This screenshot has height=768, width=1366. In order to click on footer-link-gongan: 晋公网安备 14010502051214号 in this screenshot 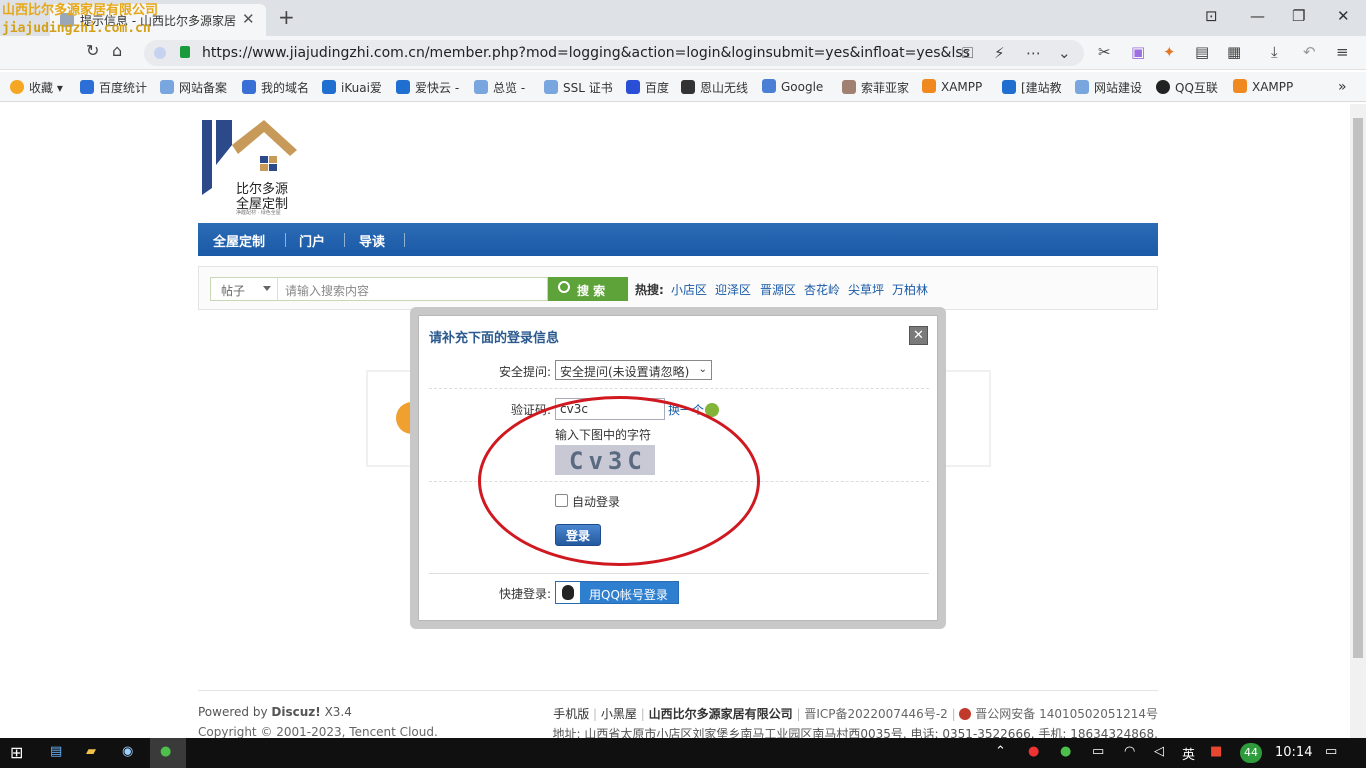, I will do `click(1066, 714)`.